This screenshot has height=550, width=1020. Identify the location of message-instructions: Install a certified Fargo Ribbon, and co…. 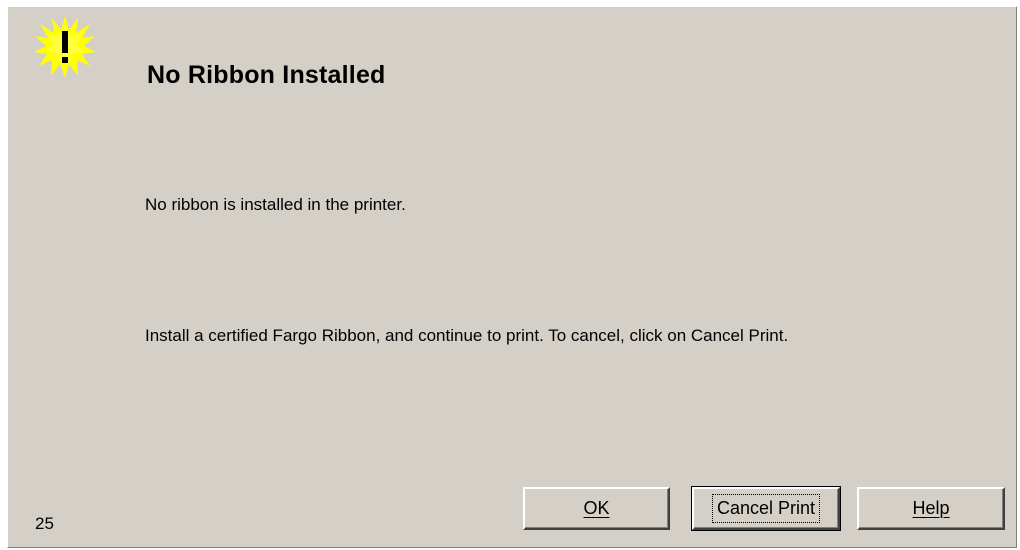
(467, 335).